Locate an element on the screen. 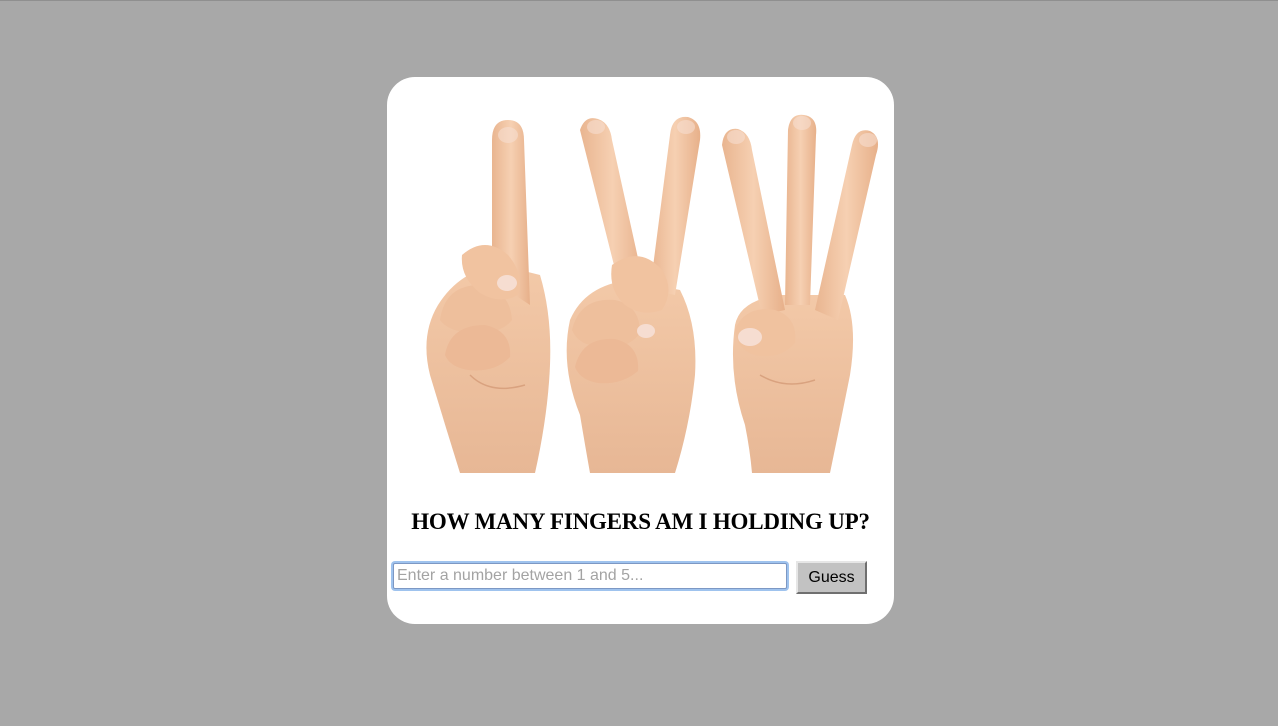 This screenshot has height=726, width=1278. hand-three-fingers is located at coordinates (800, 293).